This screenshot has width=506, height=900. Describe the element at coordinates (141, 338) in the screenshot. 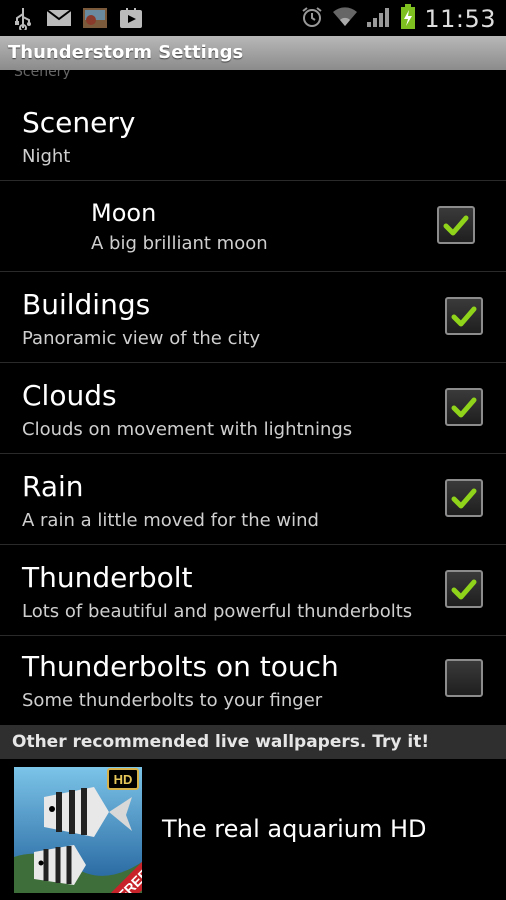

I see `setting-summary: Panoramic view of the city` at that location.